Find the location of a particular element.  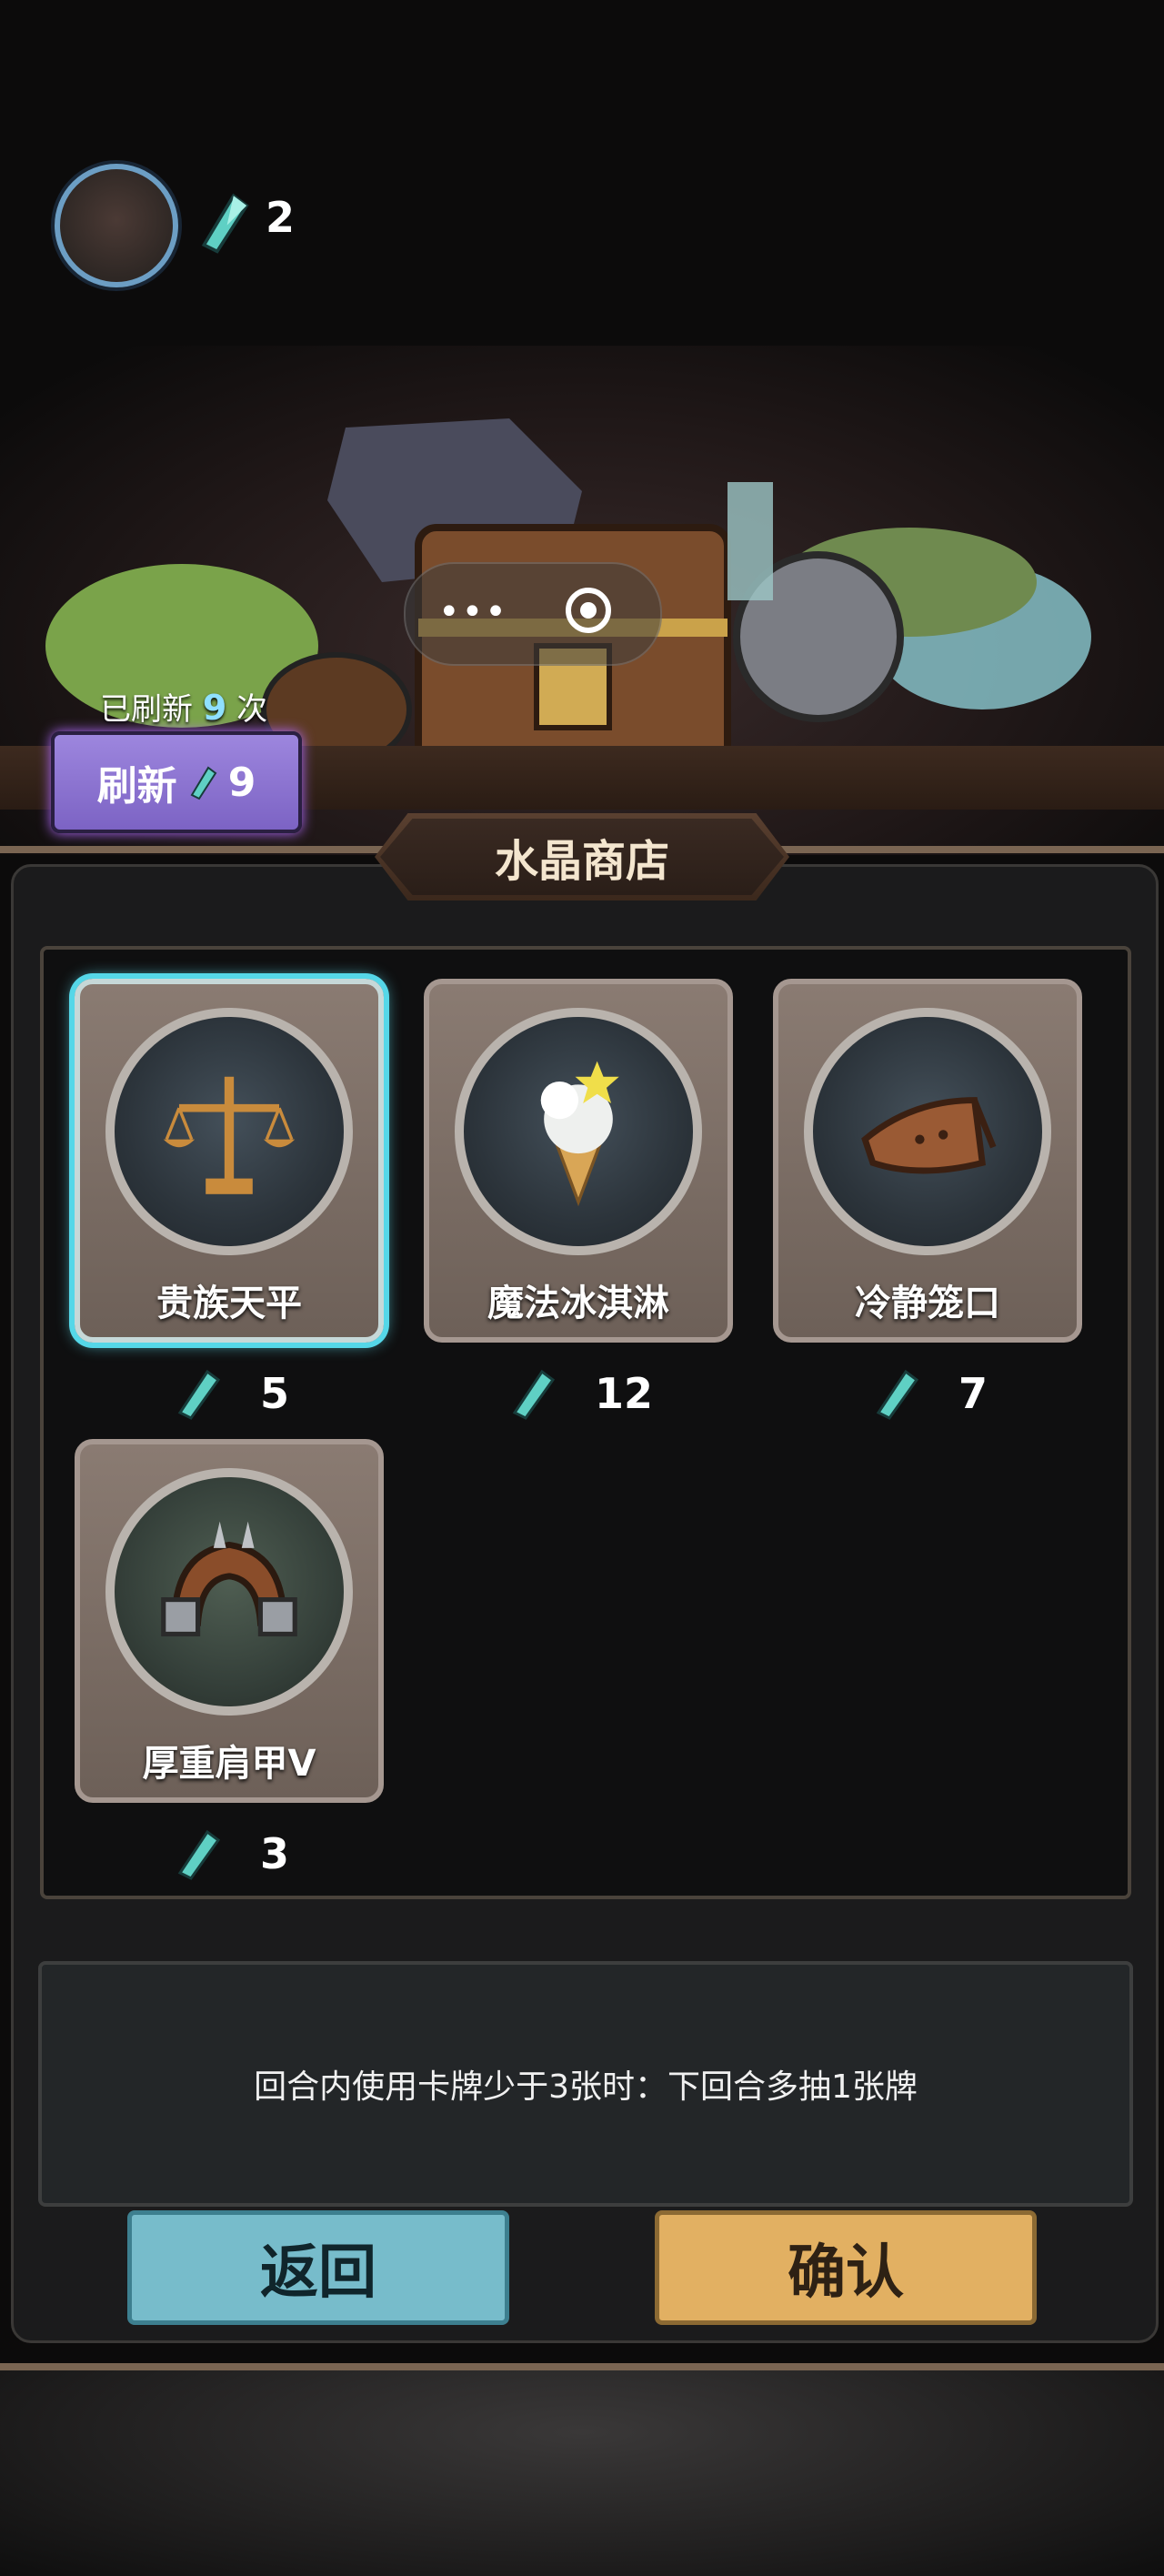

item-description: 回合内使用卡牌少于3张时：下回合多抽1张牌 is located at coordinates (586, 2087).